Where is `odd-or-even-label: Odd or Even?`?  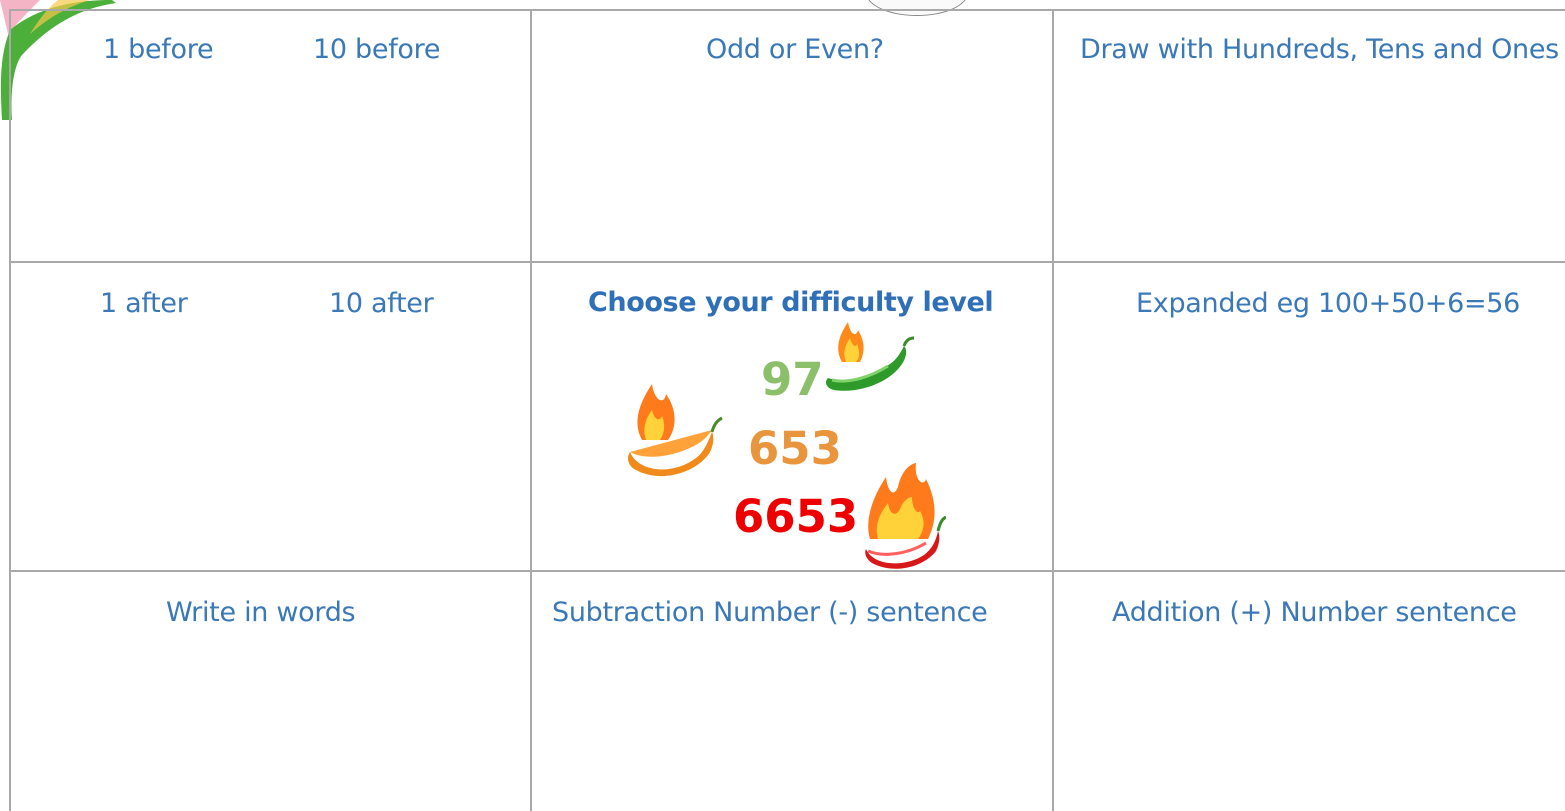 odd-or-even-label: Odd or Even? is located at coordinates (795, 49).